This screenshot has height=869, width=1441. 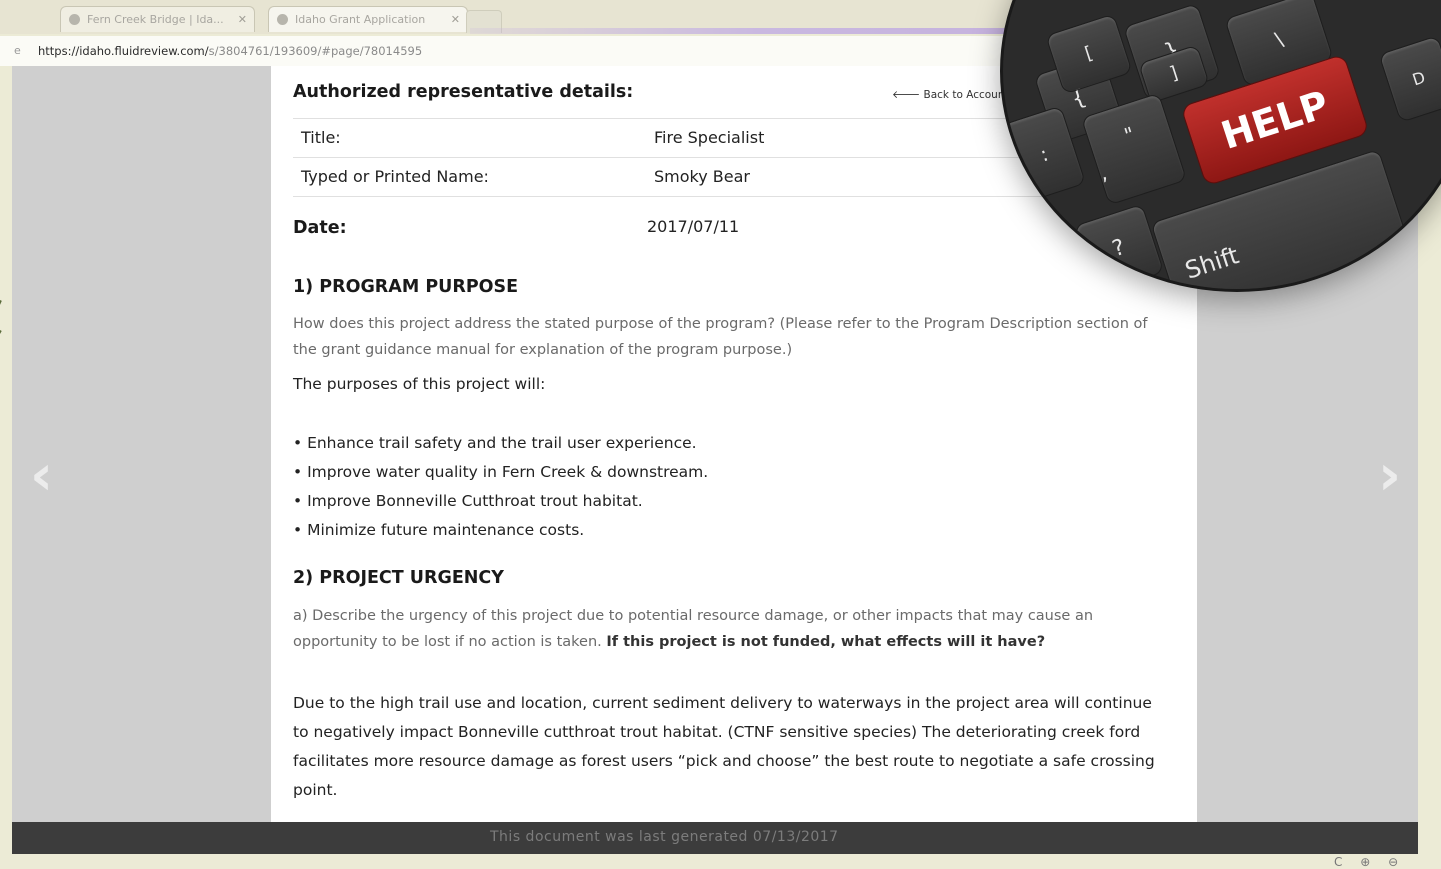 I want to click on url-path: s/3804761/193609/#page/78014595, so click(x=315, y=51).